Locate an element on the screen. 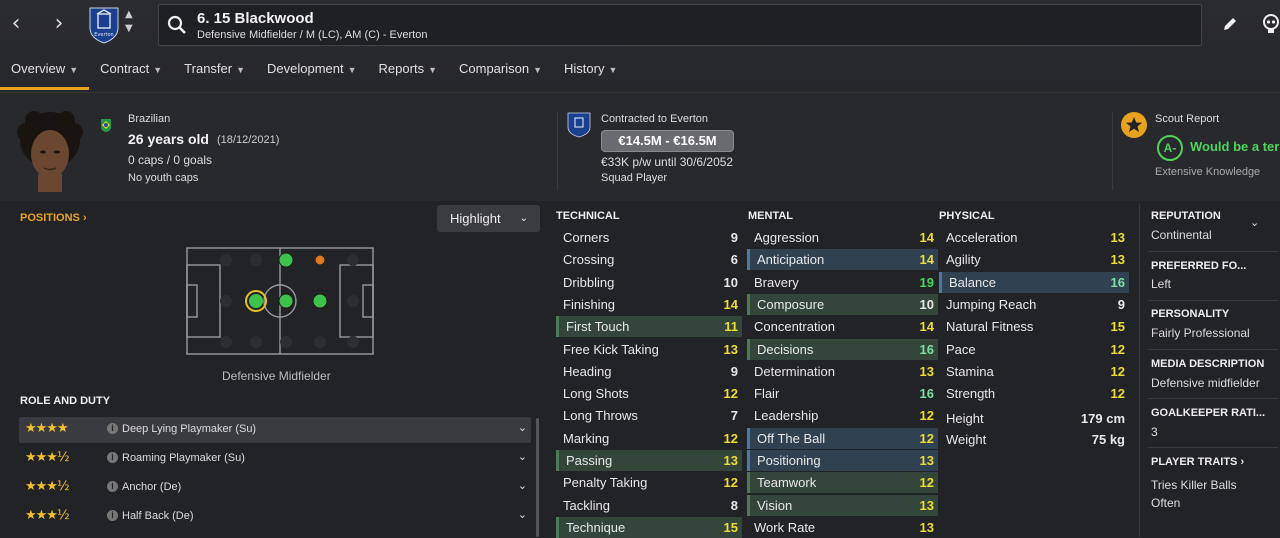 Image resolution: width=1280 pixels, height=538 pixels. chevron-up-icon: ▲ is located at coordinates (129, 15).